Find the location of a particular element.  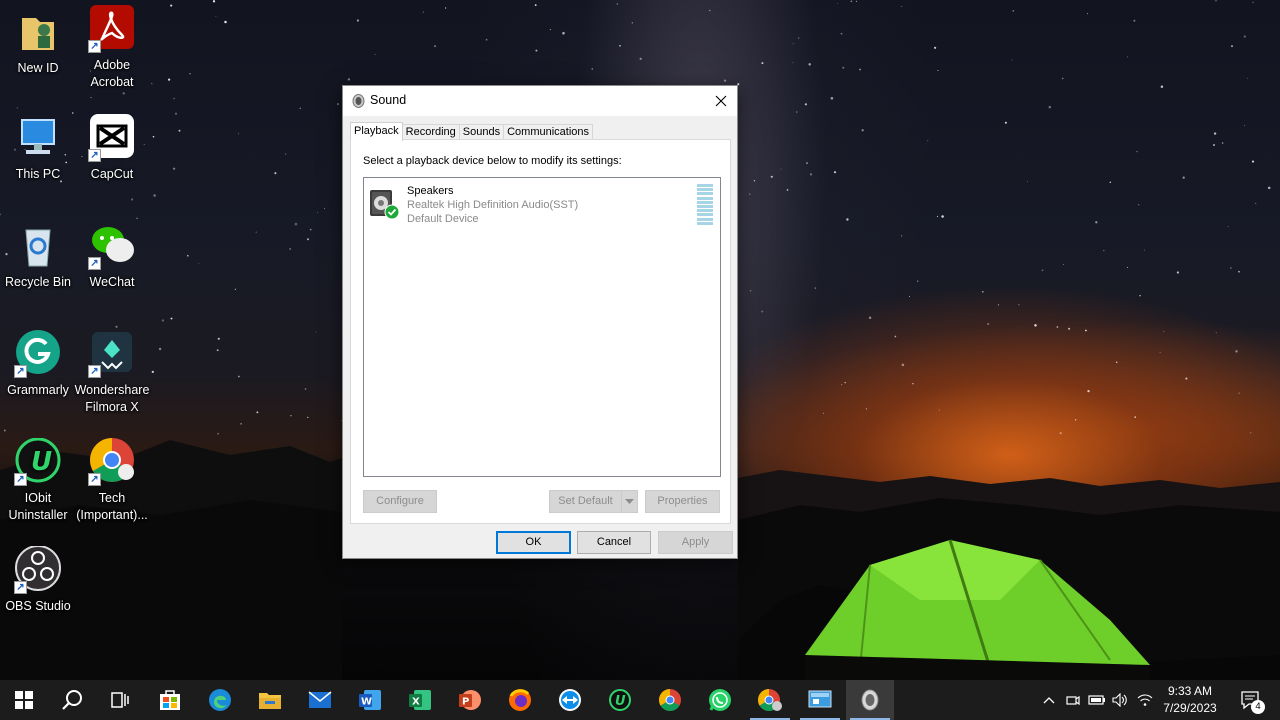

obs-studio-icon: ↗ is located at coordinates (38, 569).